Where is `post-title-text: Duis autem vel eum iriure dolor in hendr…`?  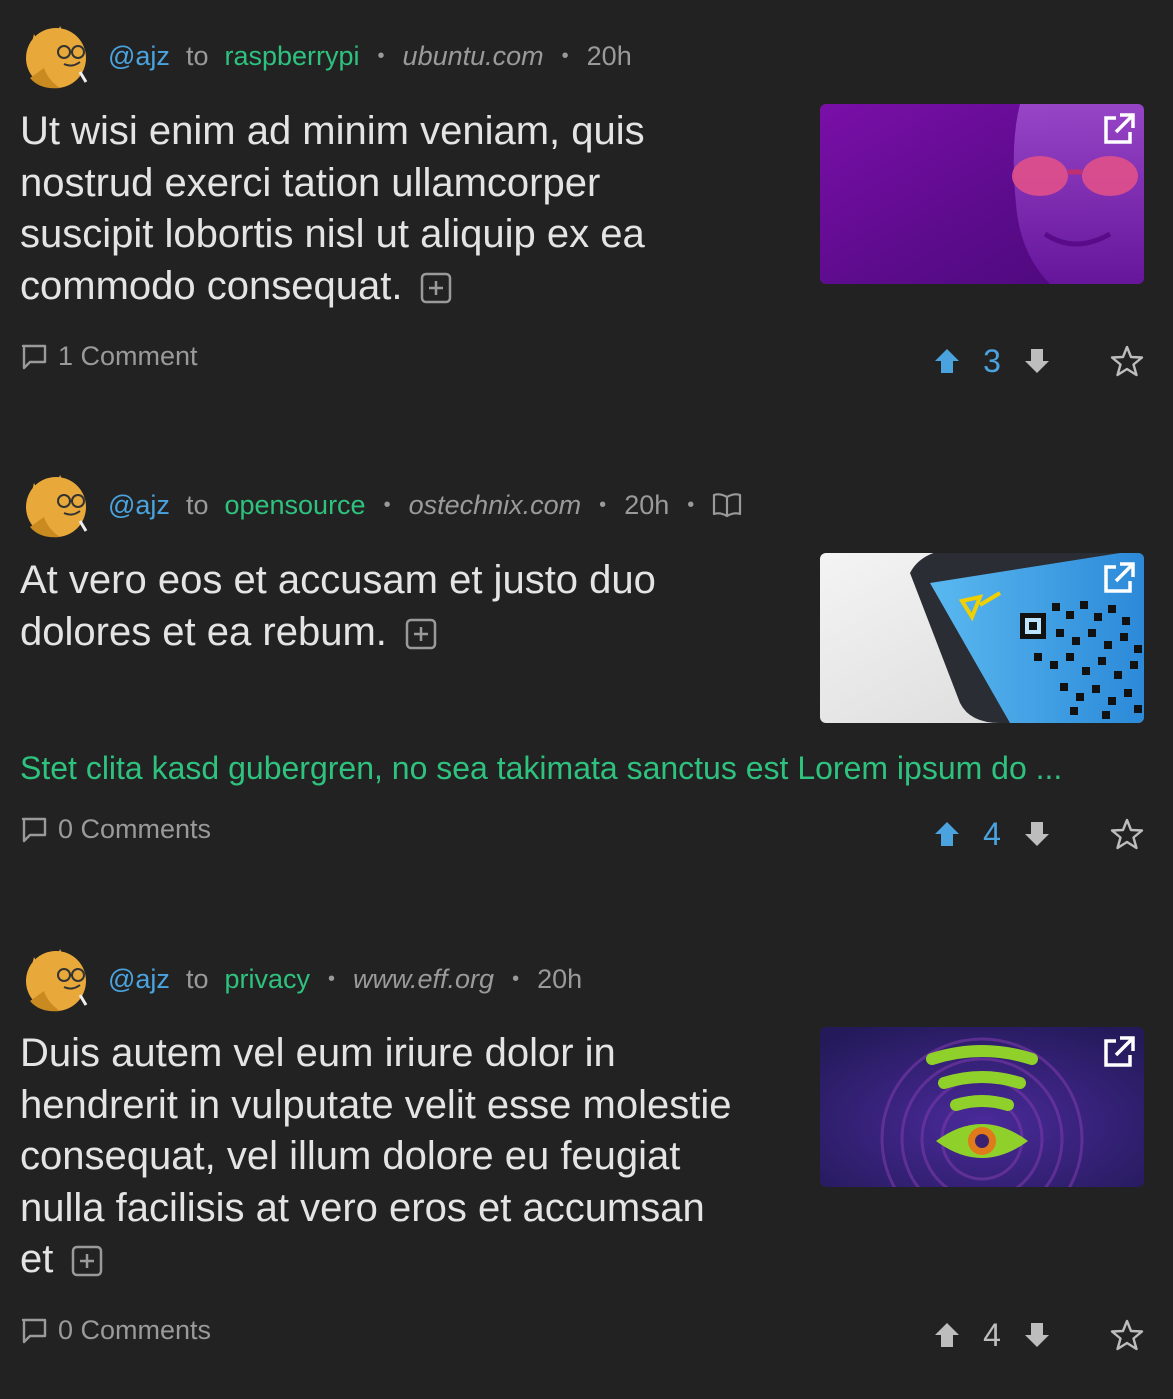
post-title-text: Duis autem vel eum iriure dolor in hendr… is located at coordinates (375, 1156).